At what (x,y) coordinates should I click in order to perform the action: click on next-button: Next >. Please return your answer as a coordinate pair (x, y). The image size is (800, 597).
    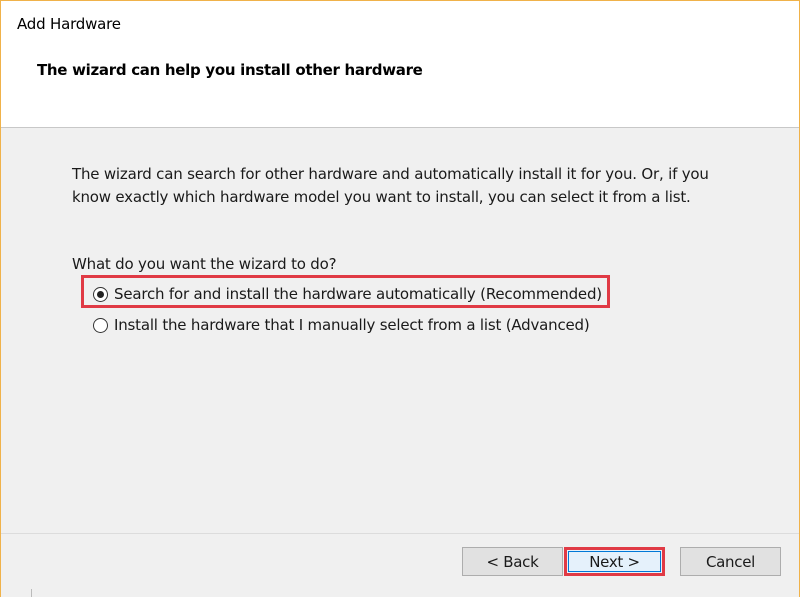
    Looking at the image, I should click on (614, 561).